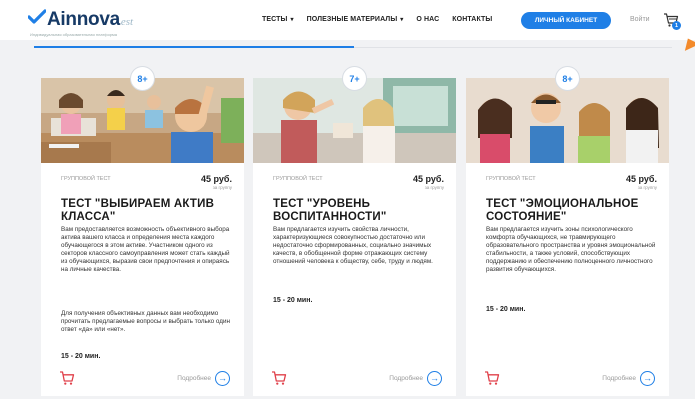 This screenshot has width=695, height=399. What do you see at coordinates (127, 22) in the screenshot?
I see `brand-suffix: est` at bounding box center [127, 22].